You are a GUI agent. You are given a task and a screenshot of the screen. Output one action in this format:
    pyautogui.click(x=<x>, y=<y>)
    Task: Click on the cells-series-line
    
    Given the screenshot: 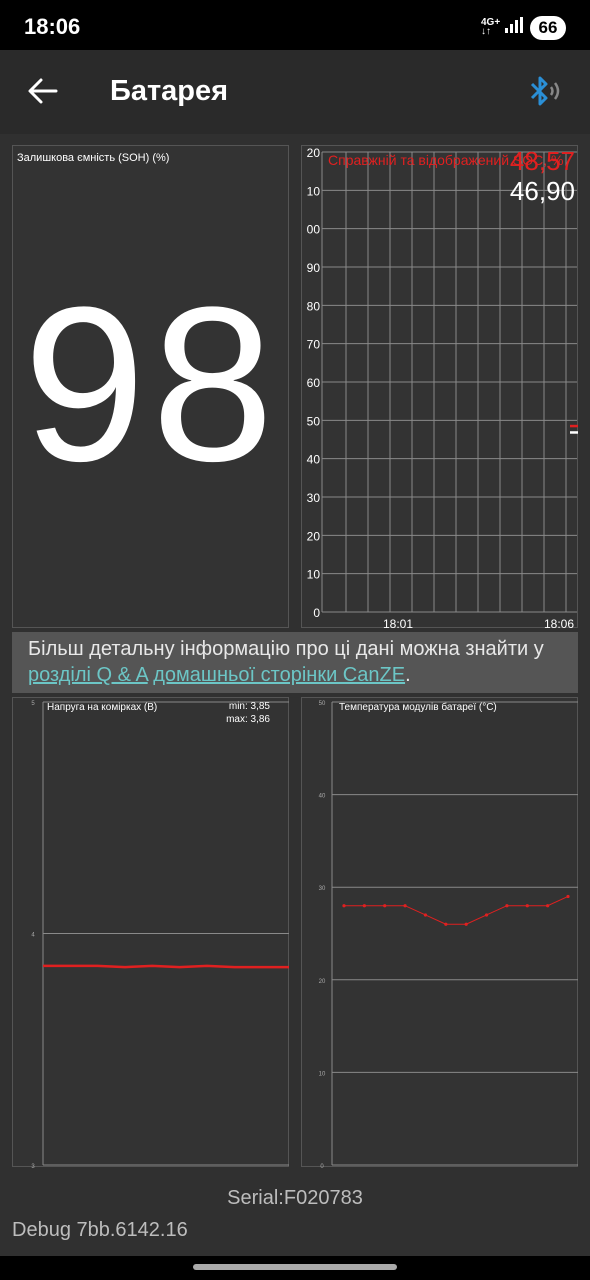 What is the action you would take?
    pyautogui.click(x=166, y=966)
    